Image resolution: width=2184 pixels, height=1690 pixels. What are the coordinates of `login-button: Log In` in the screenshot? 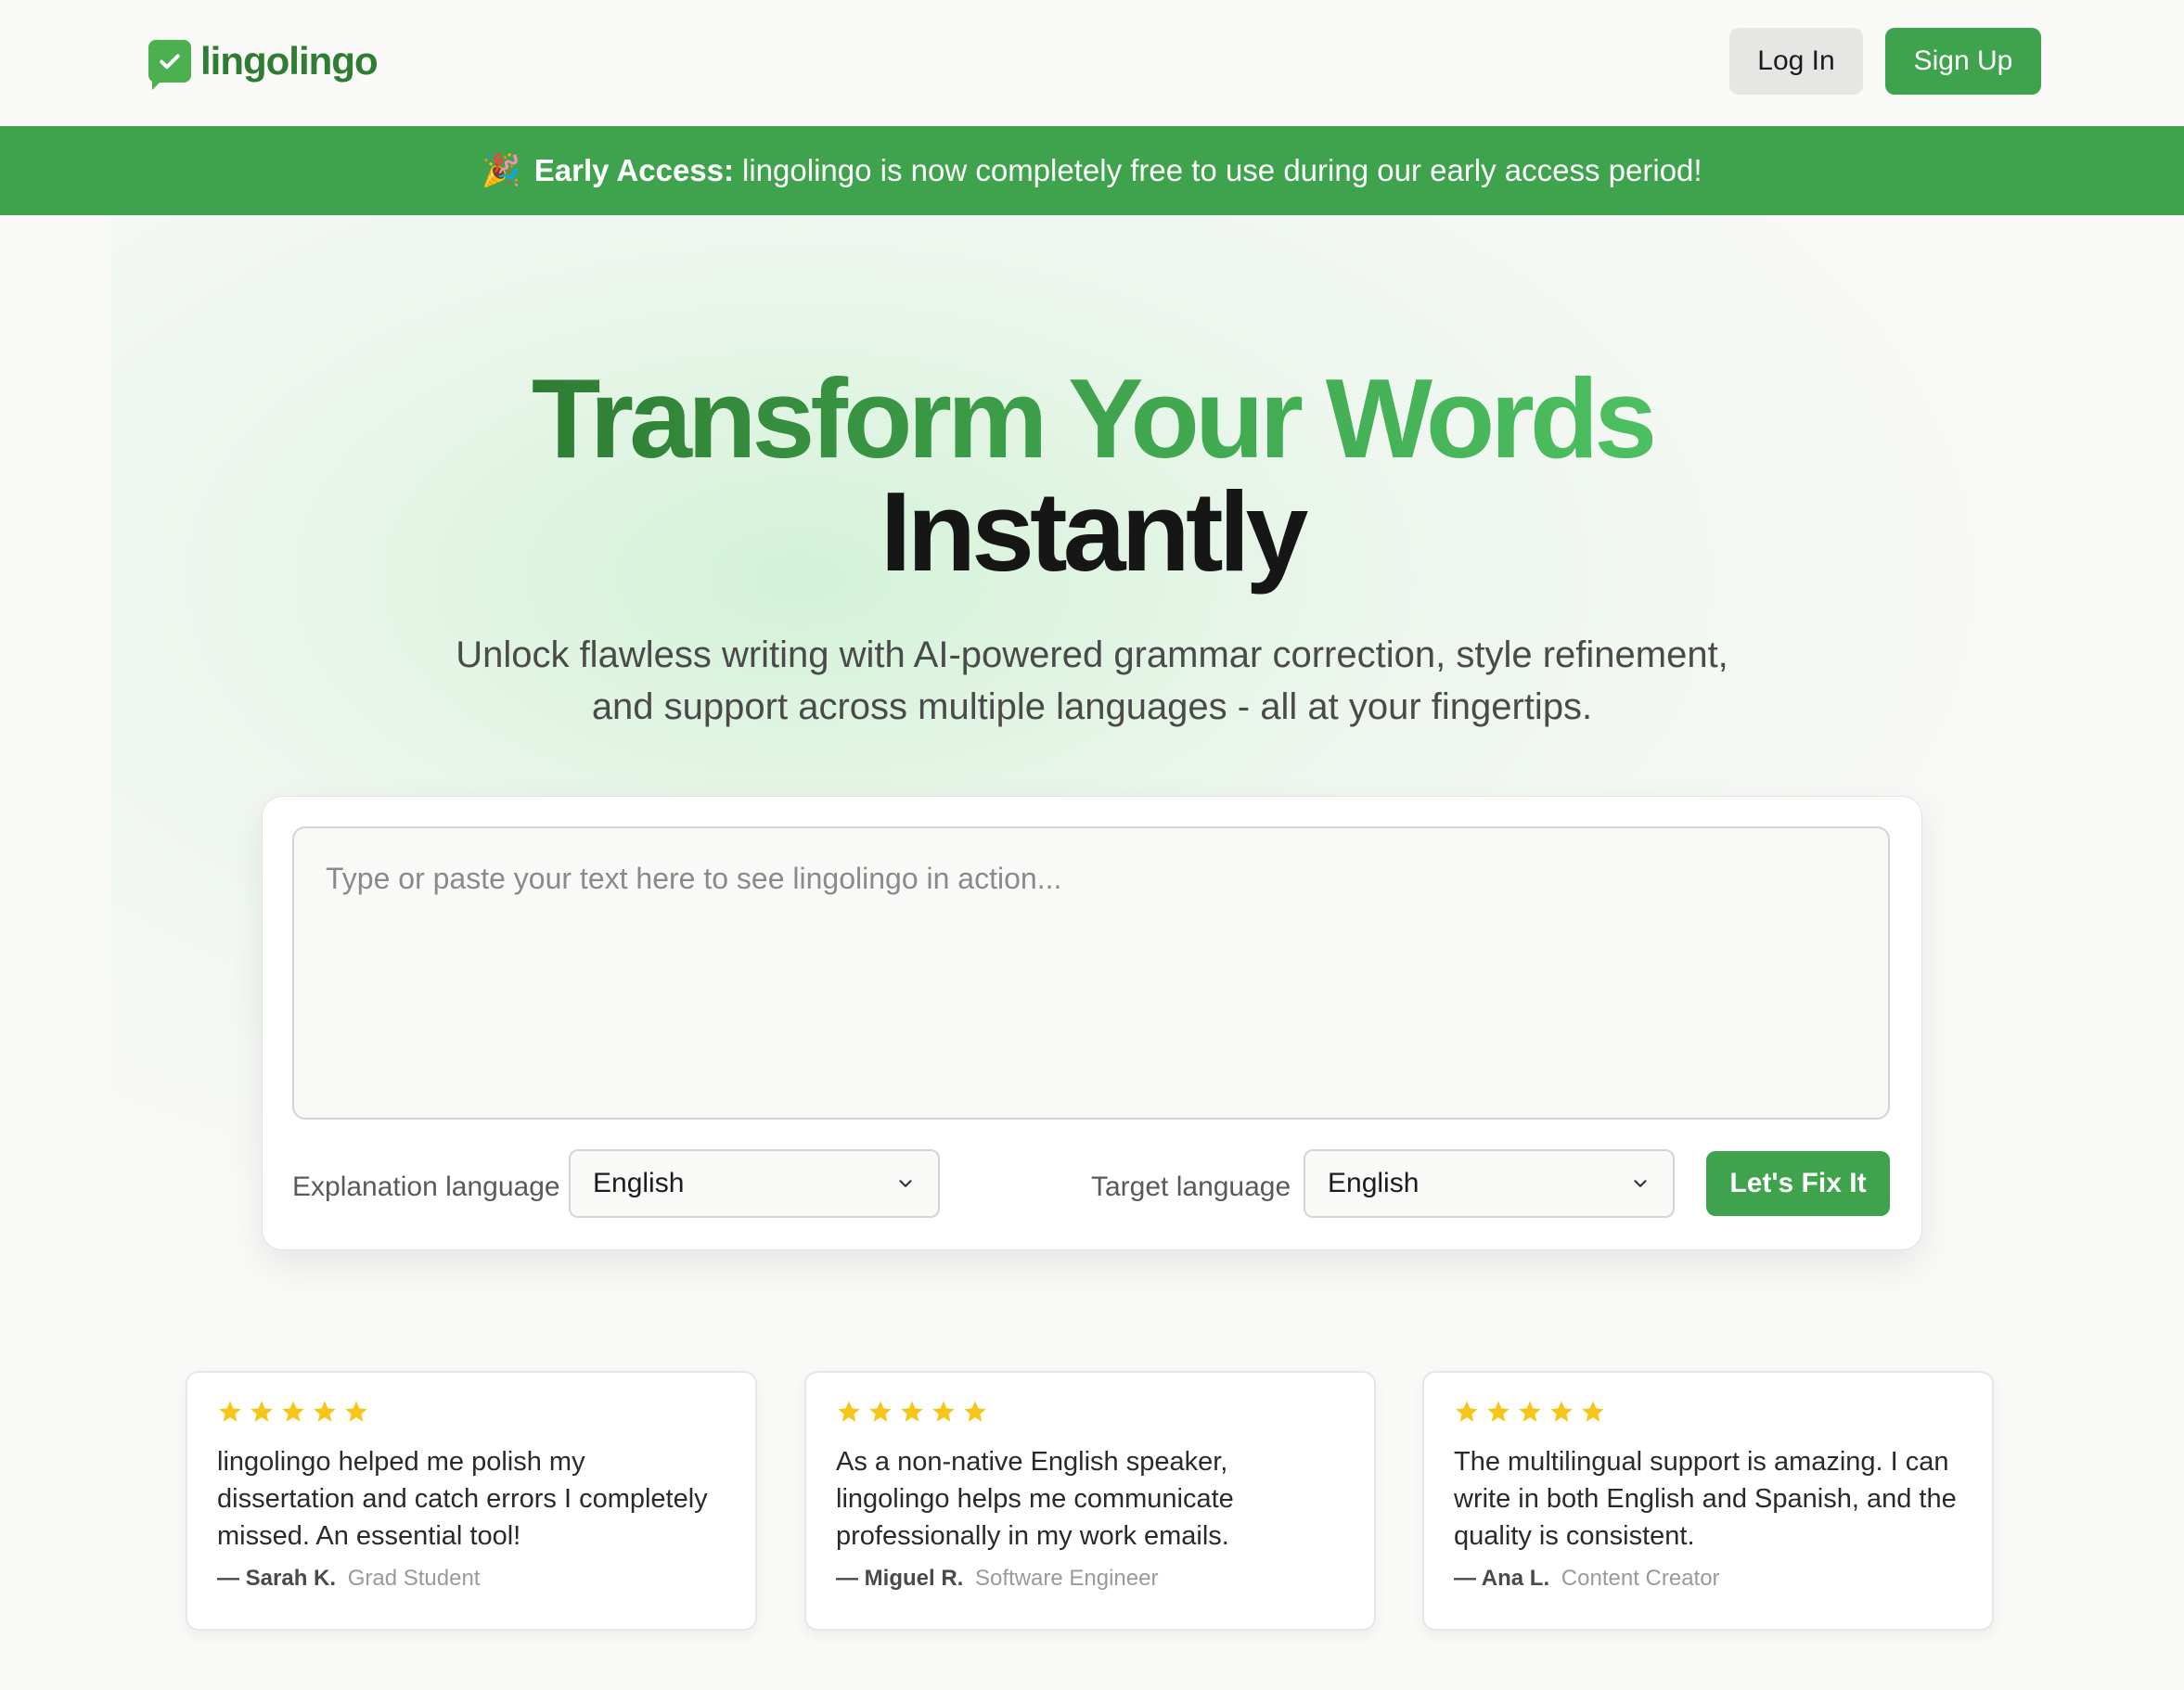 It's located at (1796, 61).